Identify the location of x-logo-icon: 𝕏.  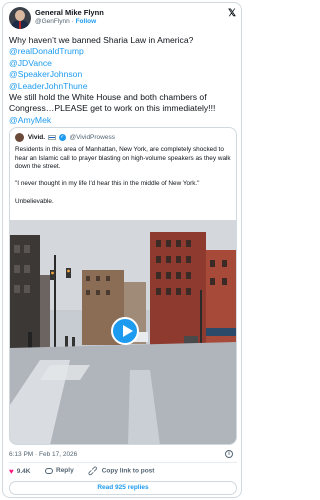
(232, 14).